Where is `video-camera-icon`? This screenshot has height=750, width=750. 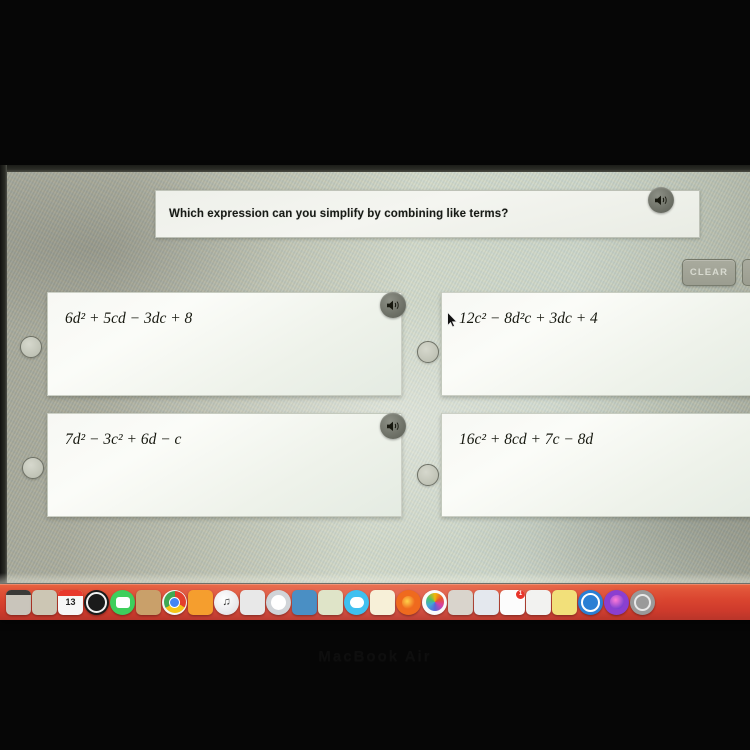
video-camera-icon is located at coordinates (122, 602).